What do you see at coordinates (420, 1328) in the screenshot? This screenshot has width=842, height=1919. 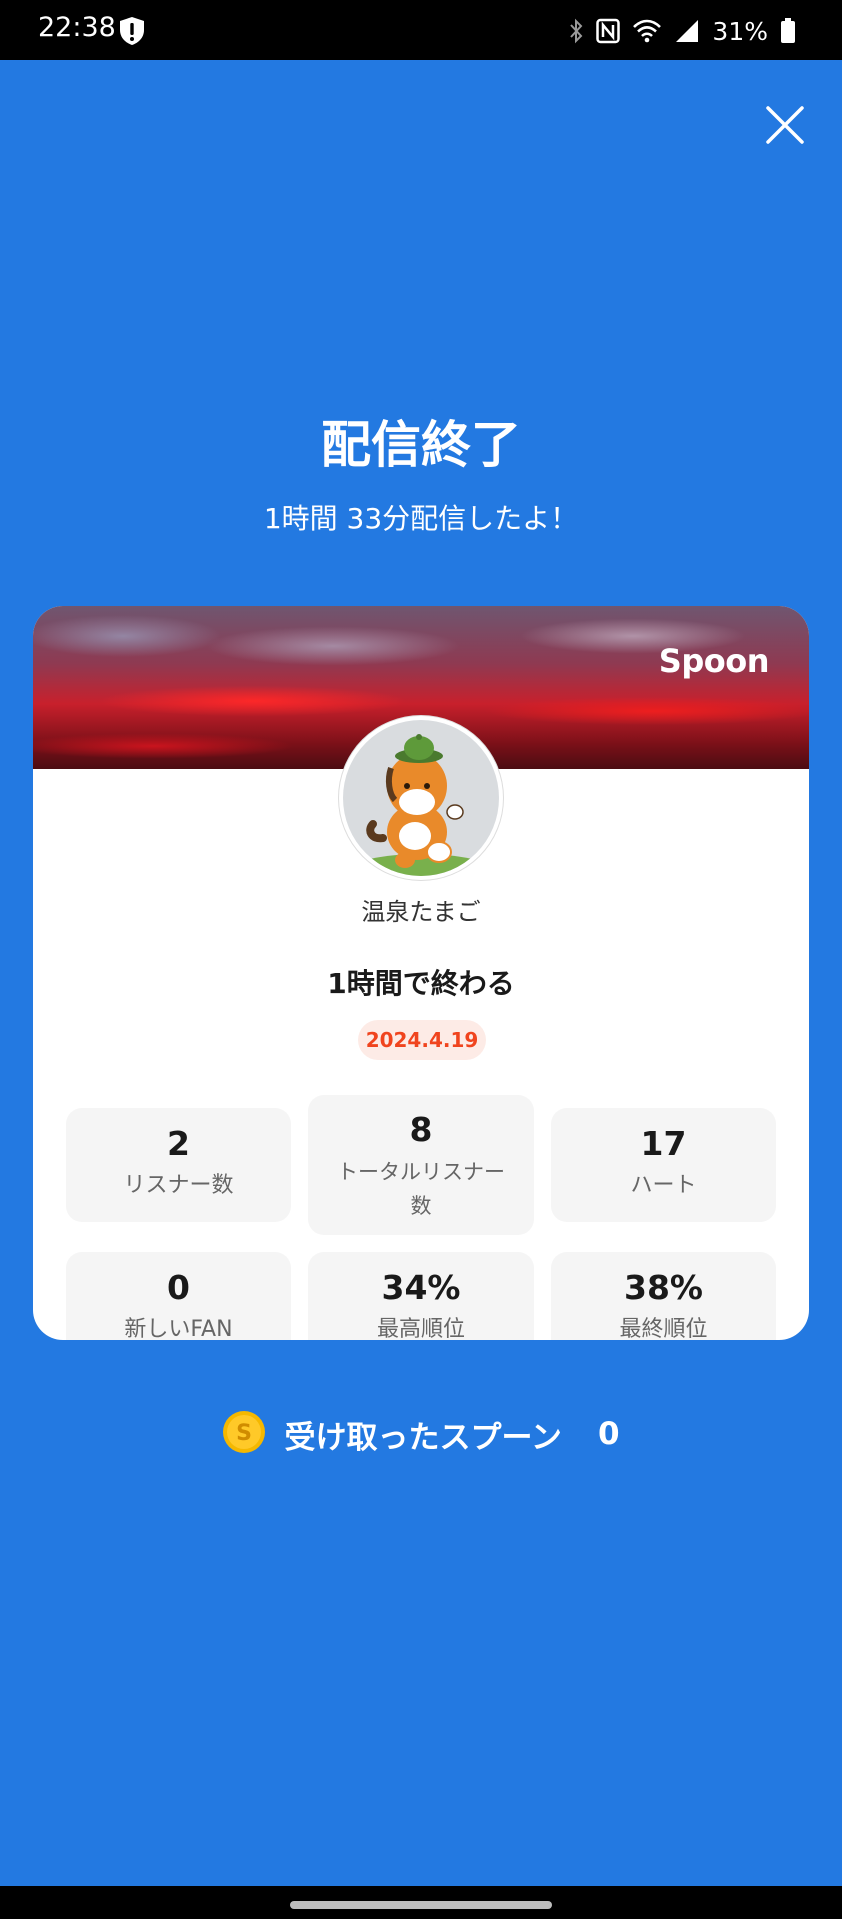 I see `stat-label: 最高順位` at bounding box center [420, 1328].